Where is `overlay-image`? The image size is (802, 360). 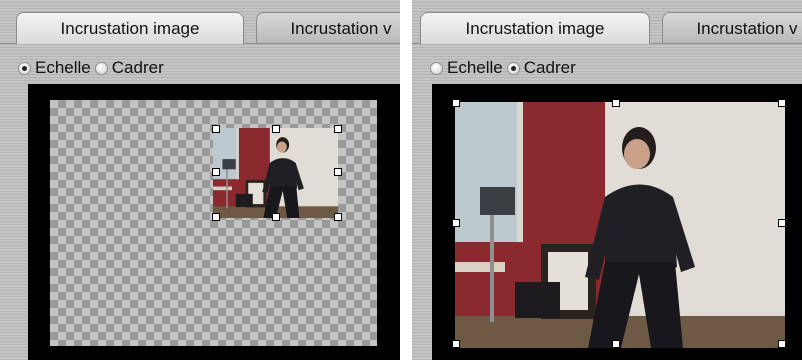 overlay-image is located at coordinates (275, 173).